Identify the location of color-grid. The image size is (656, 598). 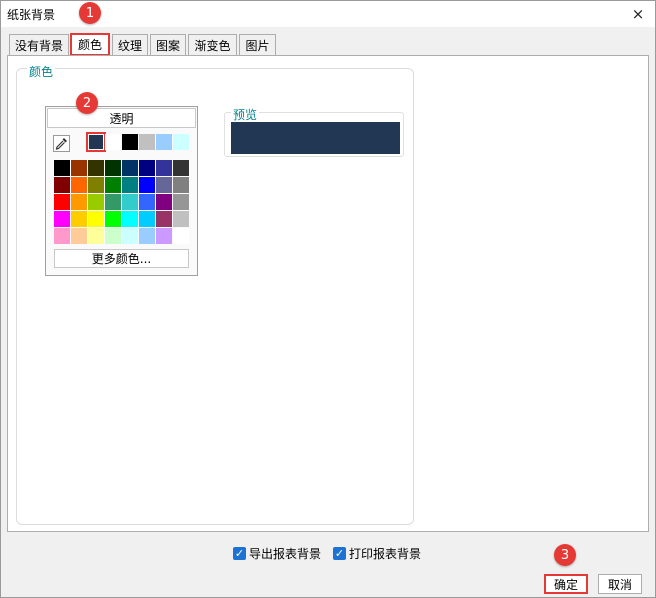
(121, 202).